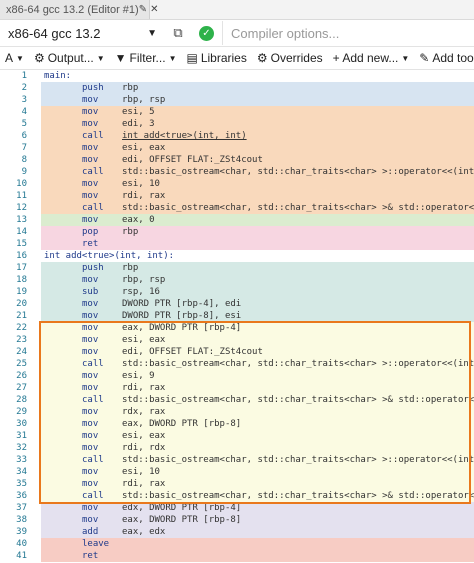  I want to click on line-number: 33, so click(13, 460).